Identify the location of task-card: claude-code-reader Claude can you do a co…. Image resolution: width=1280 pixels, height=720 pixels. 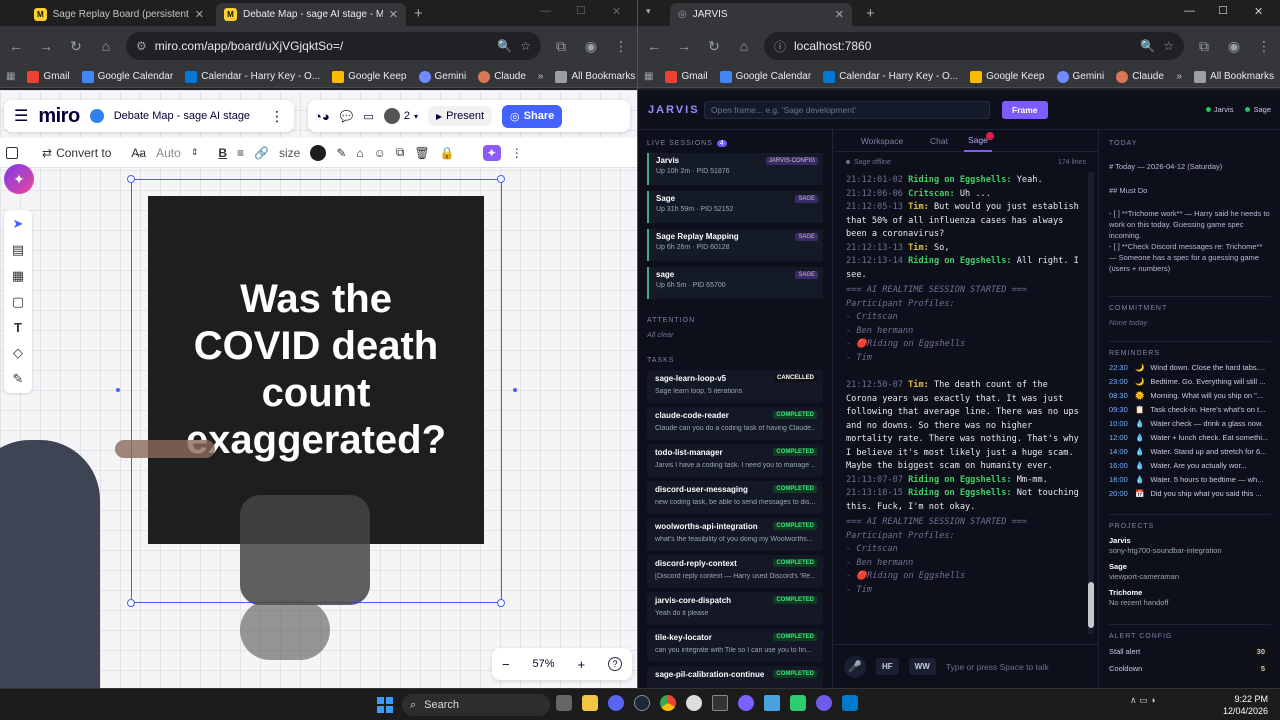
(735, 423).